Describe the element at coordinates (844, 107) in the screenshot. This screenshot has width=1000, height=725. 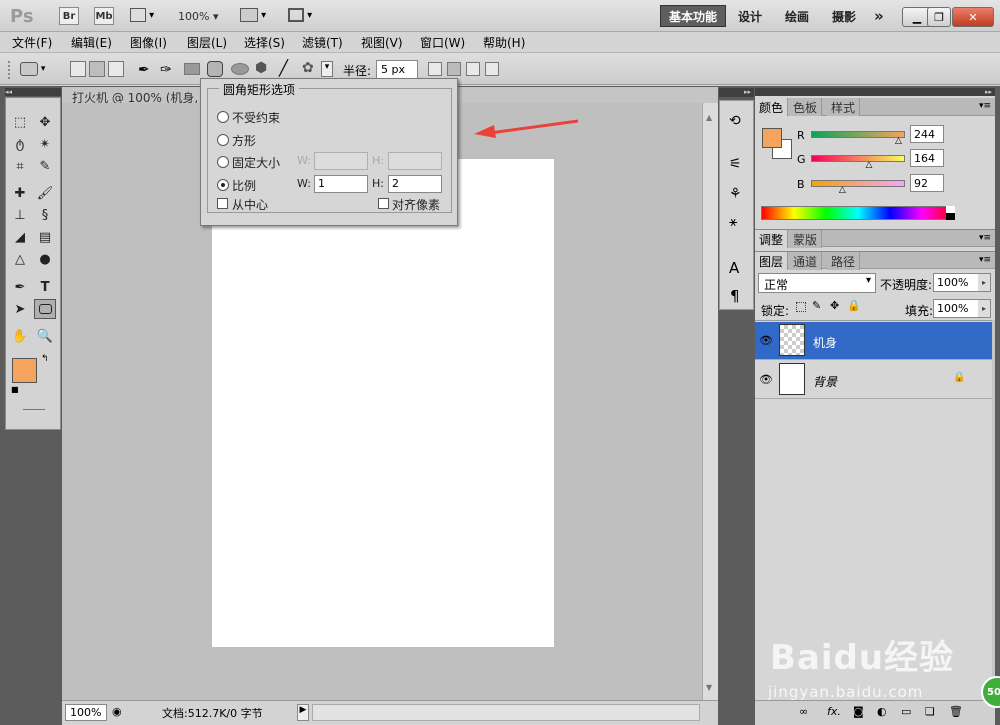
I see `tab-styles: 样式` at that location.